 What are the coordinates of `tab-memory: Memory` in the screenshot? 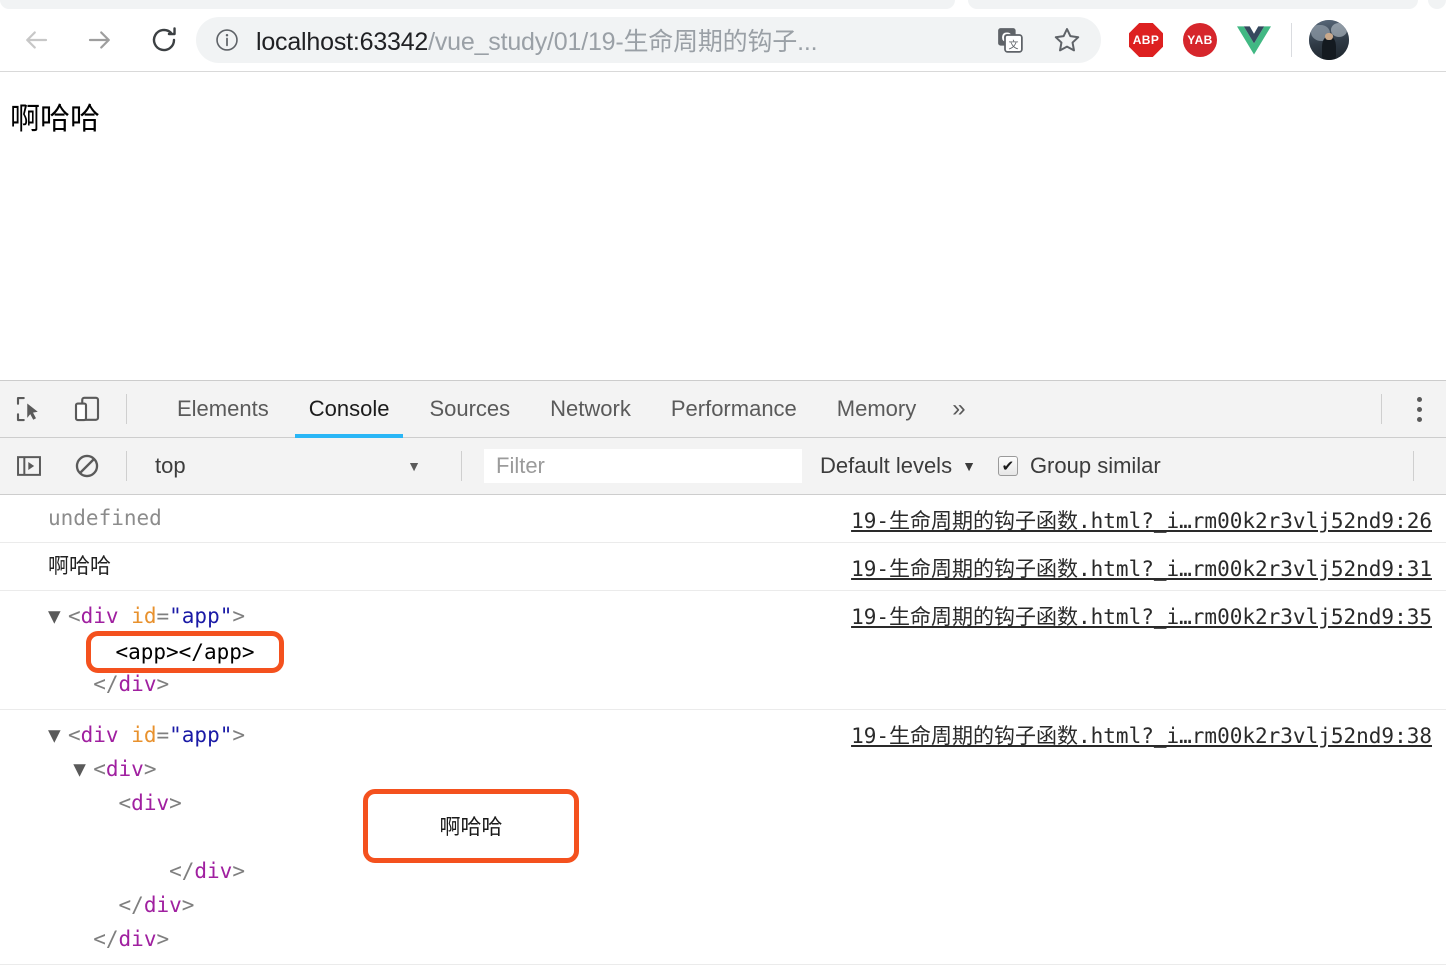 It's located at (876, 409).